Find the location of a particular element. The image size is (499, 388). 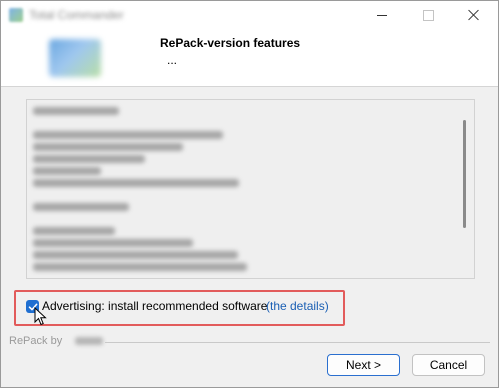

app-icon is located at coordinates (16, 15).